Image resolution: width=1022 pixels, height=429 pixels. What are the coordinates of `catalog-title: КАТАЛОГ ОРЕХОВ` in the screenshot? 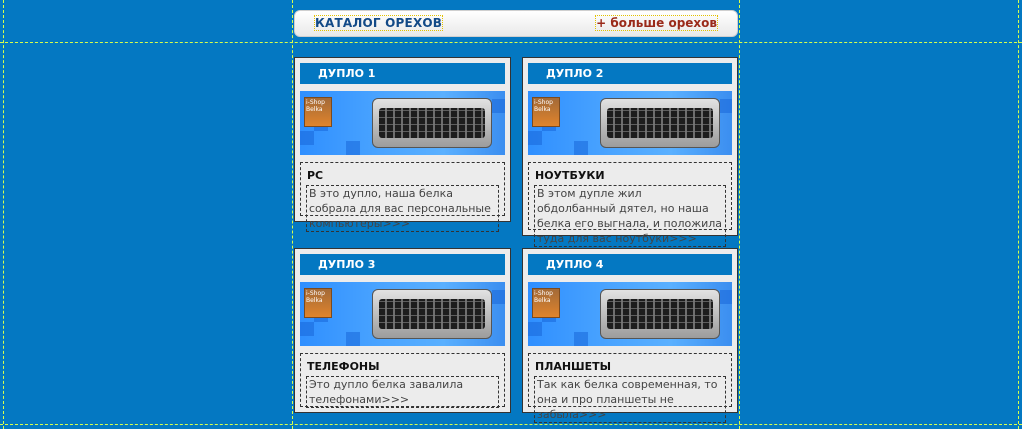 It's located at (378, 23).